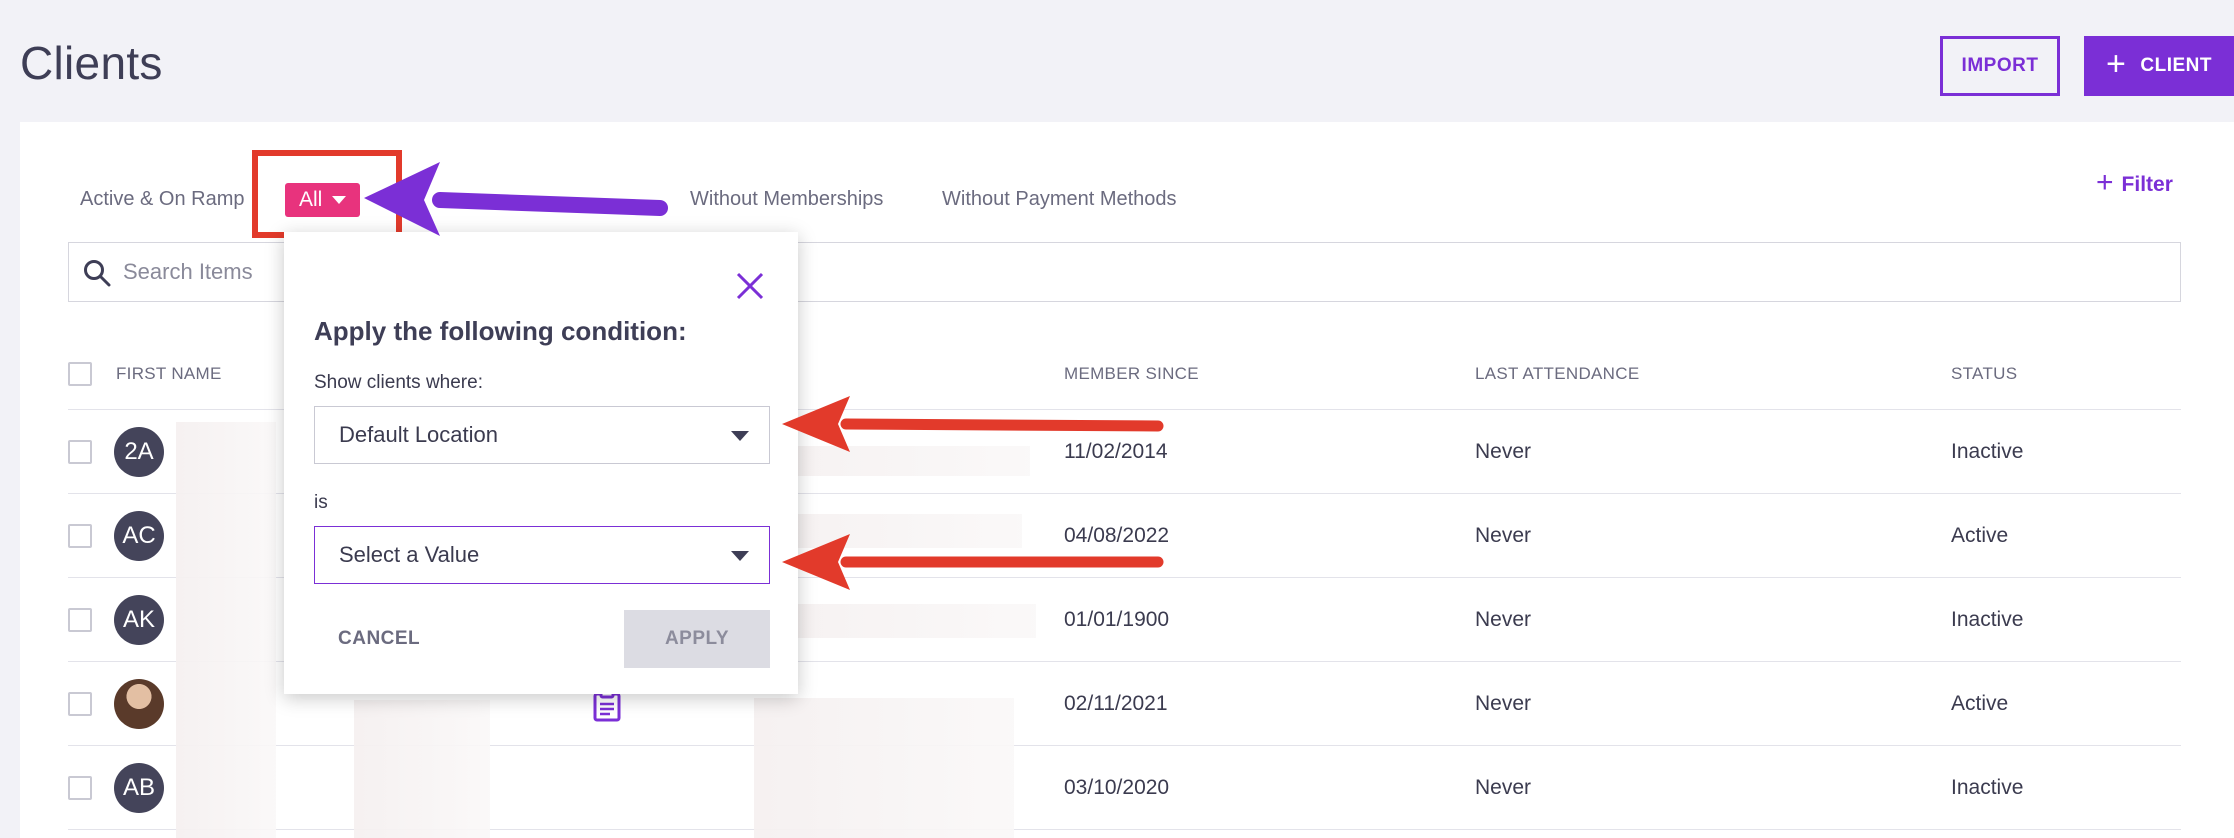  I want to click on avatar: 2A, so click(139, 452).